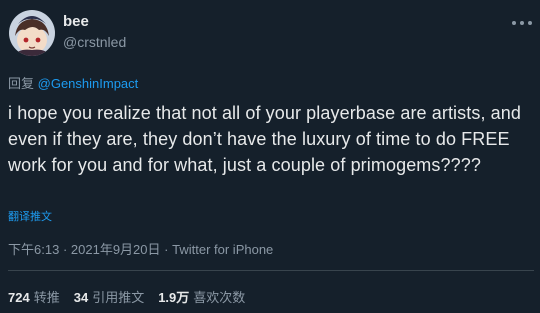 The width and height of the screenshot is (540, 313). Describe the element at coordinates (88, 83) in the screenshot. I see `reply-mention-link: @GenshinImpact` at that location.